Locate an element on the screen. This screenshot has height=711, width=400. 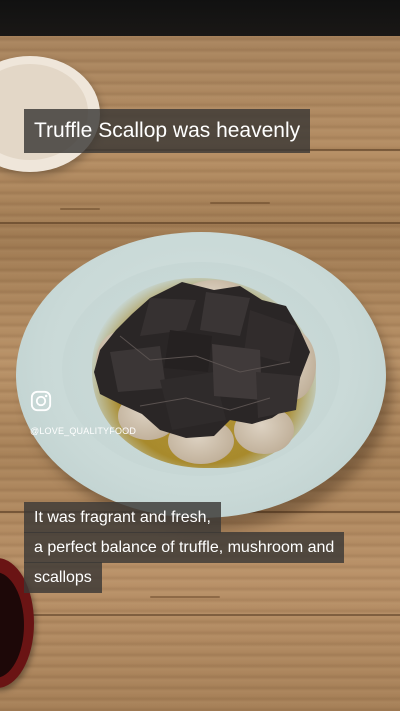
title-caption: Truffle Scallop was heavenly is located at coordinates (167, 131).